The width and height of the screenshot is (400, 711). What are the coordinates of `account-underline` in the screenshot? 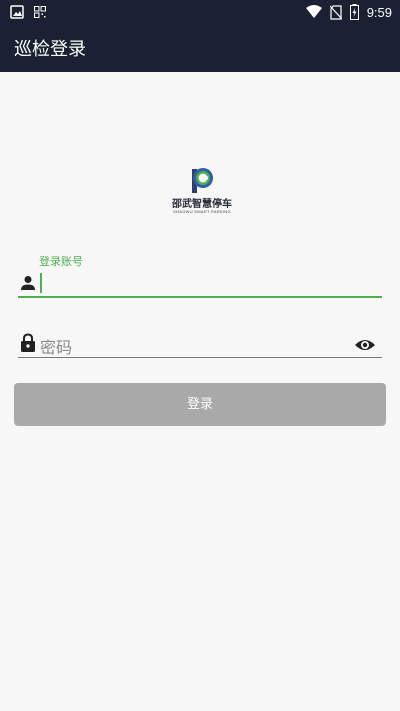 It's located at (200, 297).